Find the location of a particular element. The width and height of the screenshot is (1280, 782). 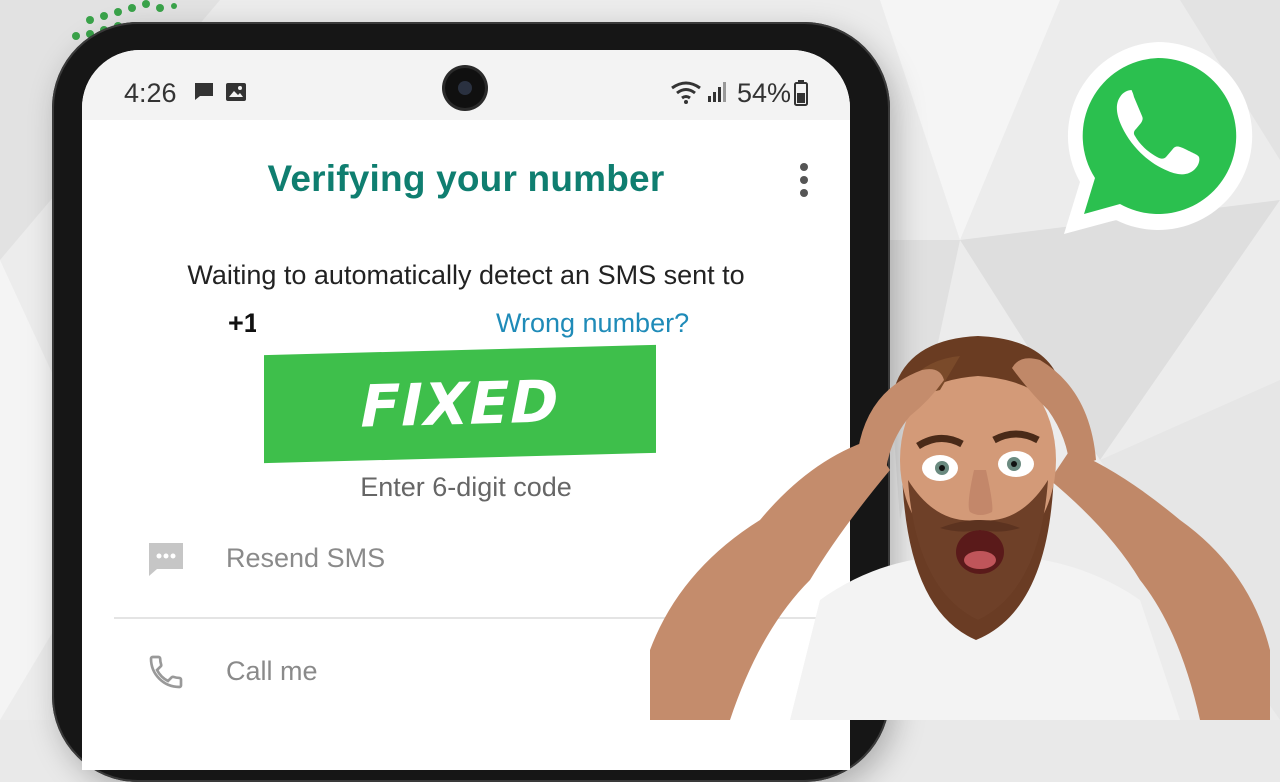

page-title: Verifying your number is located at coordinates (466, 178).